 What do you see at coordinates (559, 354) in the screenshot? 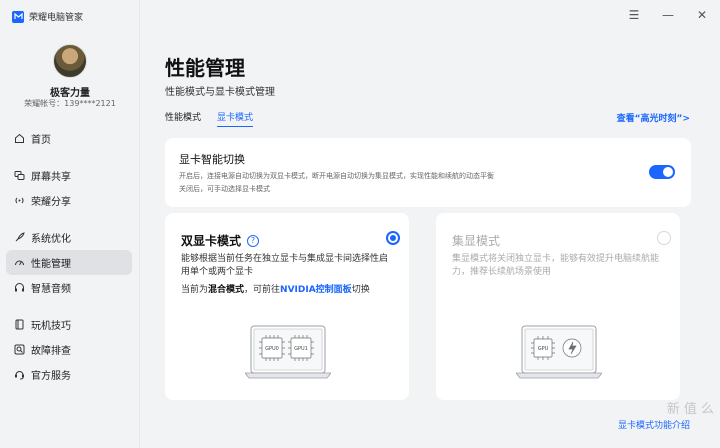
I see `igpu-laptop-illustration: GPU` at bounding box center [559, 354].